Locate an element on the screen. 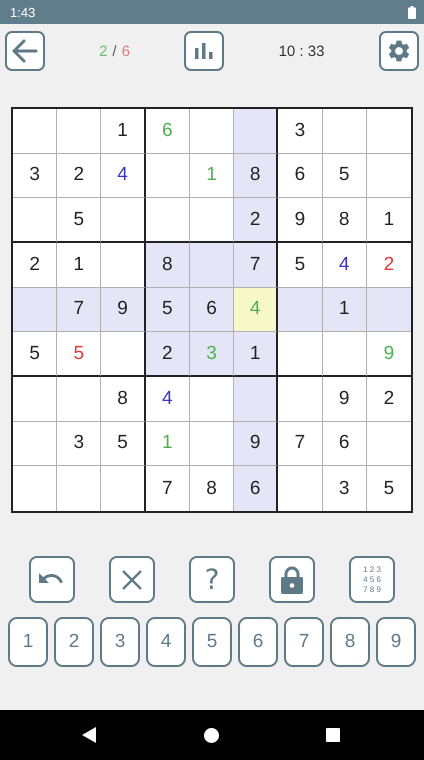  bar-chart-icon is located at coordinates (204, 51).